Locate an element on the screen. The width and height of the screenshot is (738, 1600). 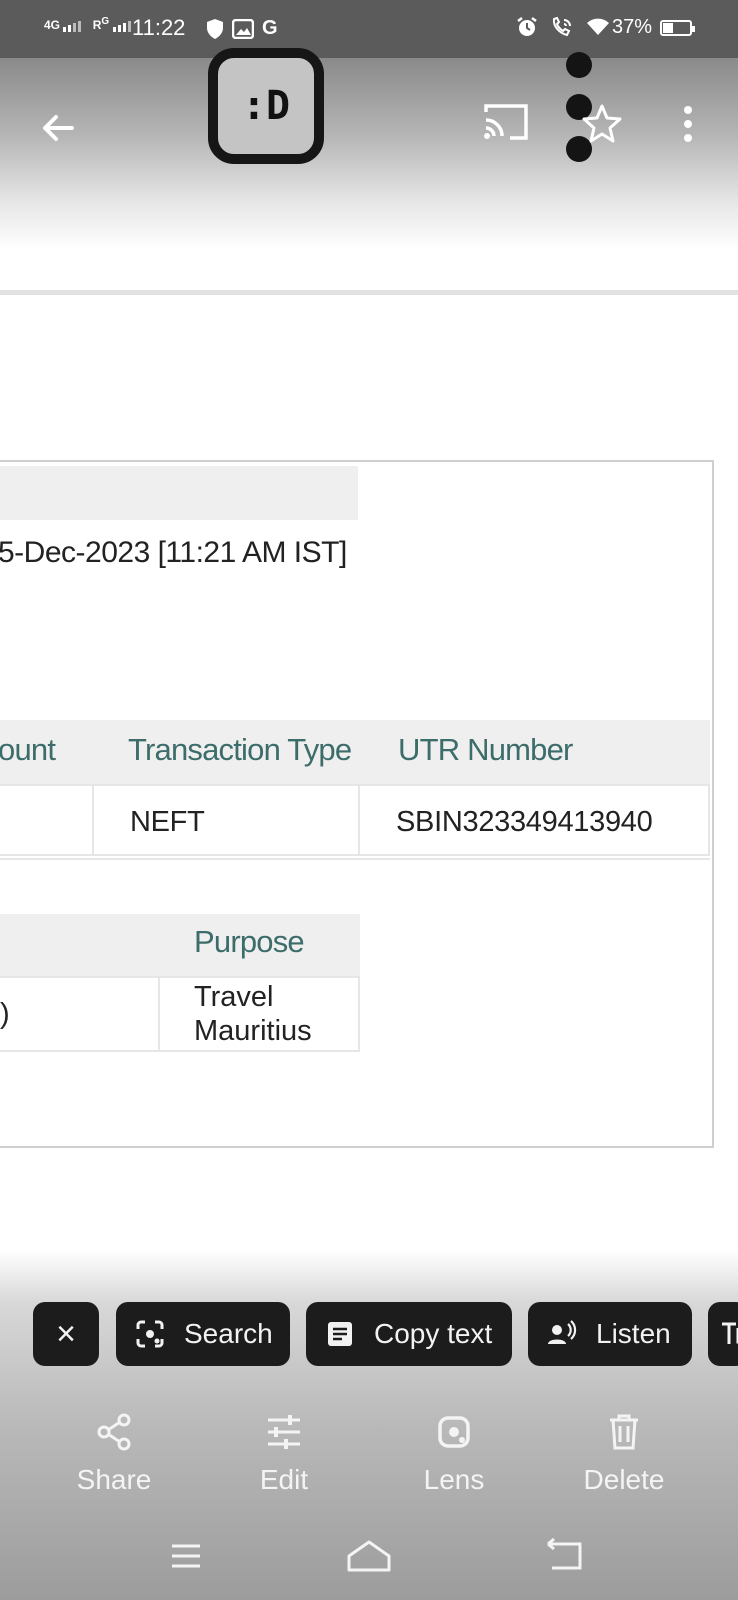
network-indicator: 4G RG is located at coordinates (91, 24).